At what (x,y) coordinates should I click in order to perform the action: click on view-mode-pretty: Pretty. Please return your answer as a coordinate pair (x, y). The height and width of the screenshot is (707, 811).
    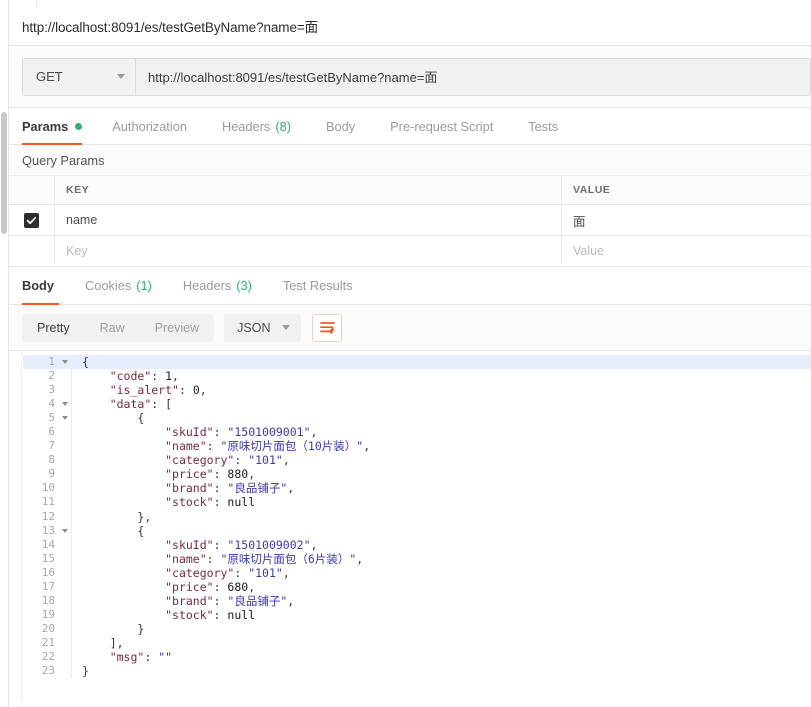
    Looking at the image, I should click on (53, 328).